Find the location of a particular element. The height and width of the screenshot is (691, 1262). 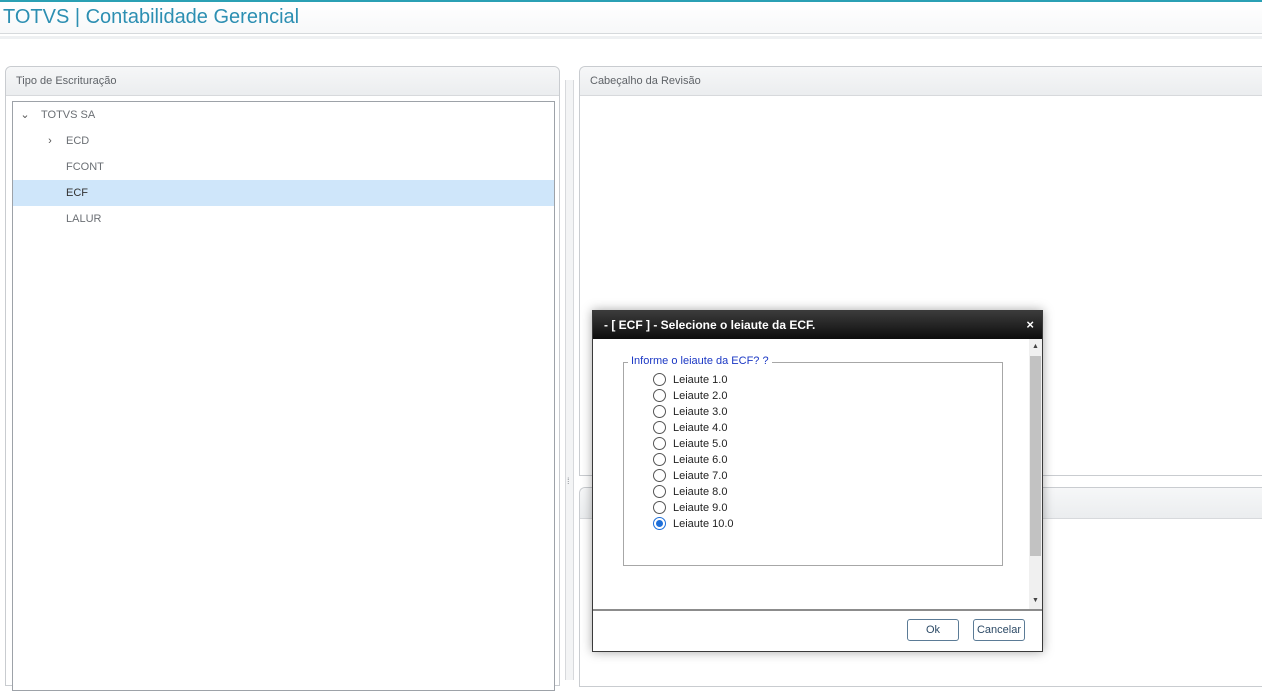

dialog-scrollbar: ▲ ▼ is located at coordinates (1035, 474).